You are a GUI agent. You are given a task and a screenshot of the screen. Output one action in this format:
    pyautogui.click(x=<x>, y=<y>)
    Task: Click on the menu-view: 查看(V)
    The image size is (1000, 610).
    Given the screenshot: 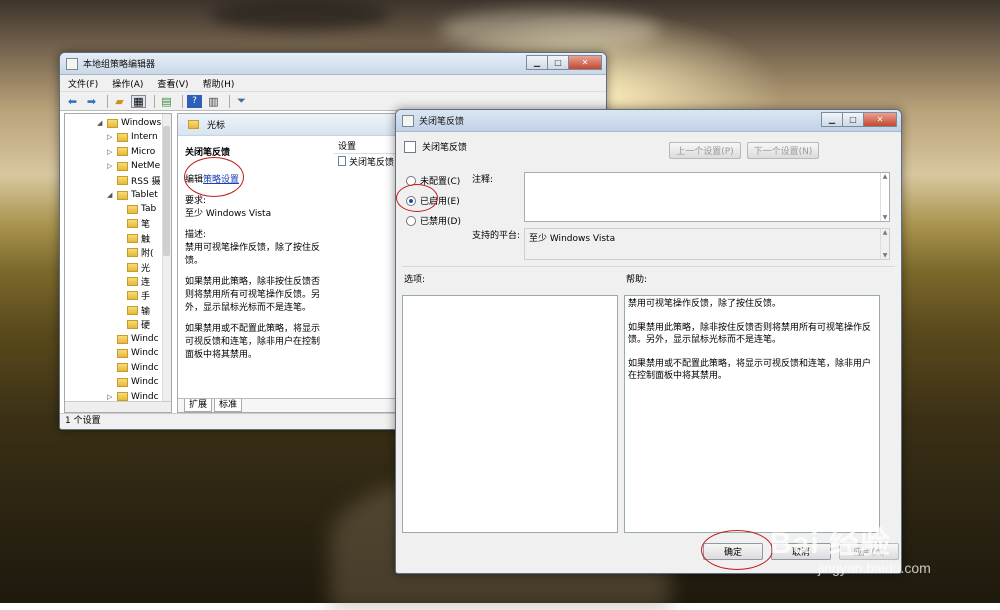 What is the action you would take?
    pyautogui.click(x=172, y=83)
    